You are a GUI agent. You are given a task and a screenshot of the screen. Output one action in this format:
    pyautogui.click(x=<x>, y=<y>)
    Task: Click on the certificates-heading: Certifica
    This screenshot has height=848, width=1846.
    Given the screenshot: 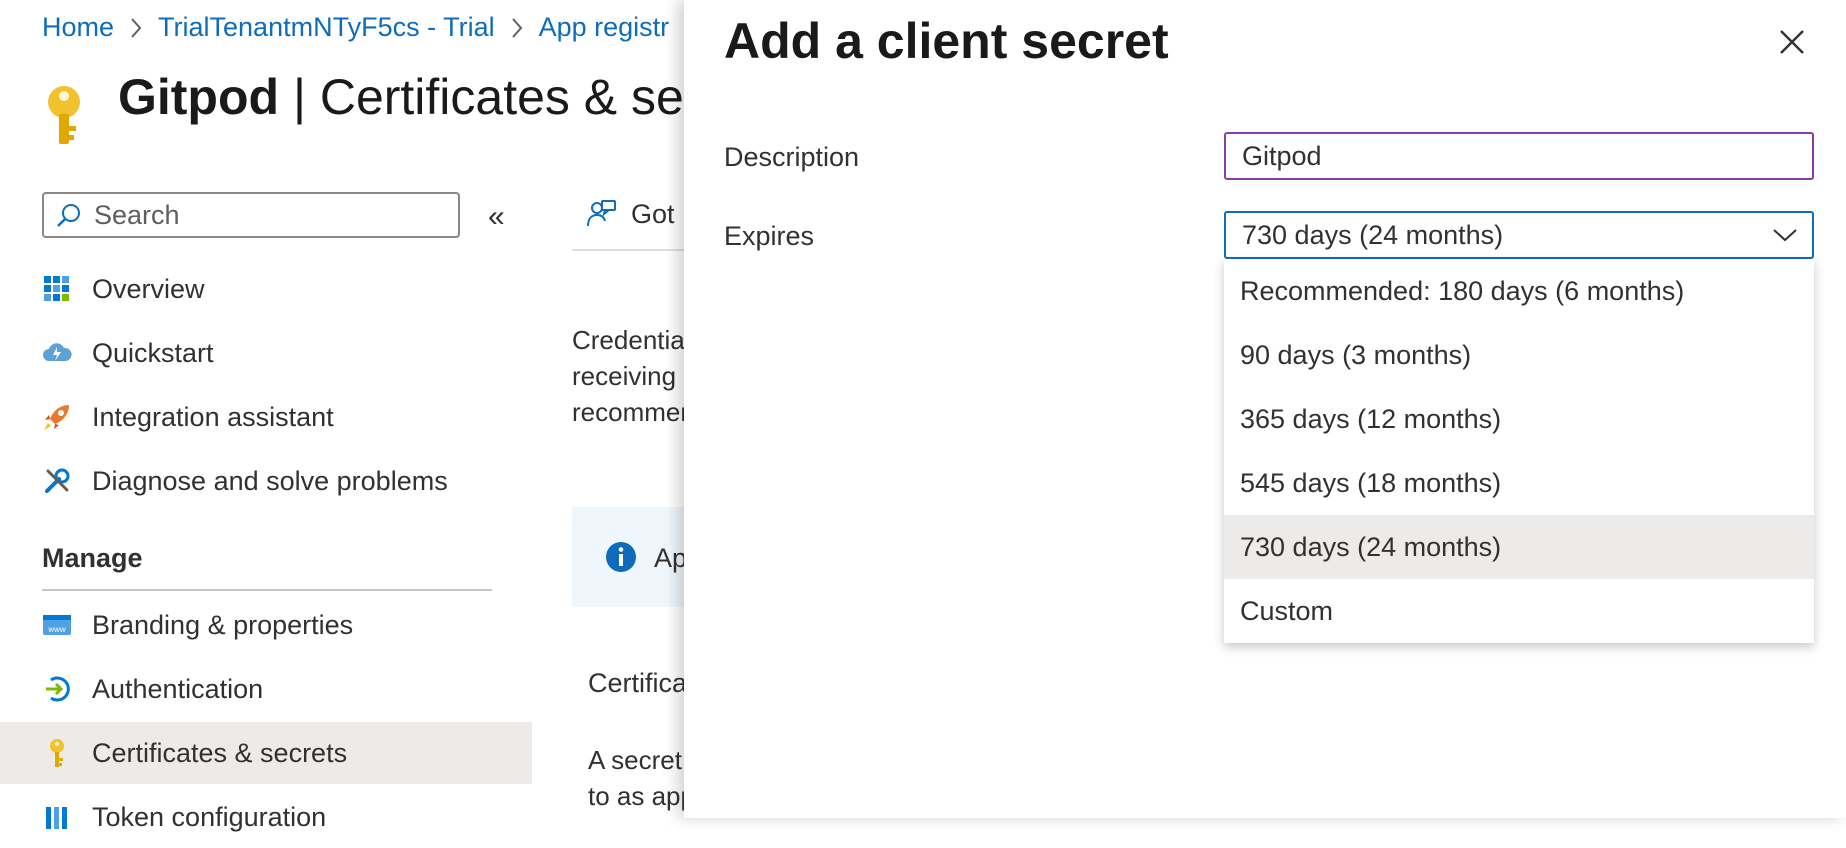 What is the action you would take?
    pyautogui.click(x=638, y=683)
    